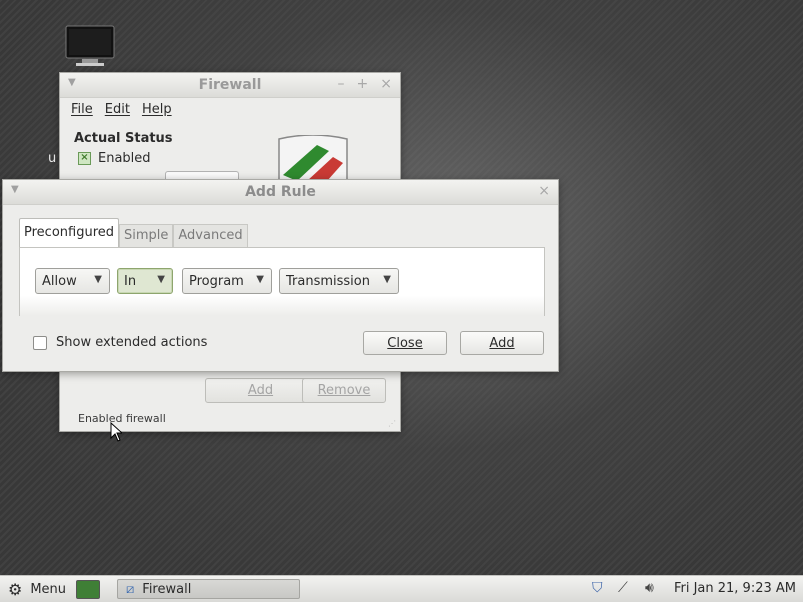 The image size is (803, 602). Describe the element at coordinates (69, 232) in the screenshot. I see `tab-preconfigured: Preconfigured` at that location.